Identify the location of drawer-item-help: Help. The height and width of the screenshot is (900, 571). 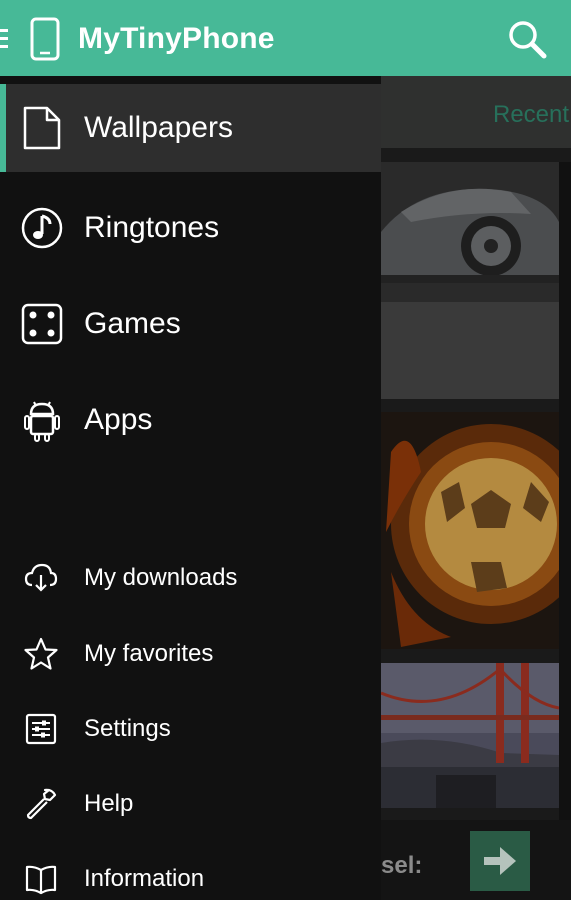
(190, 803).